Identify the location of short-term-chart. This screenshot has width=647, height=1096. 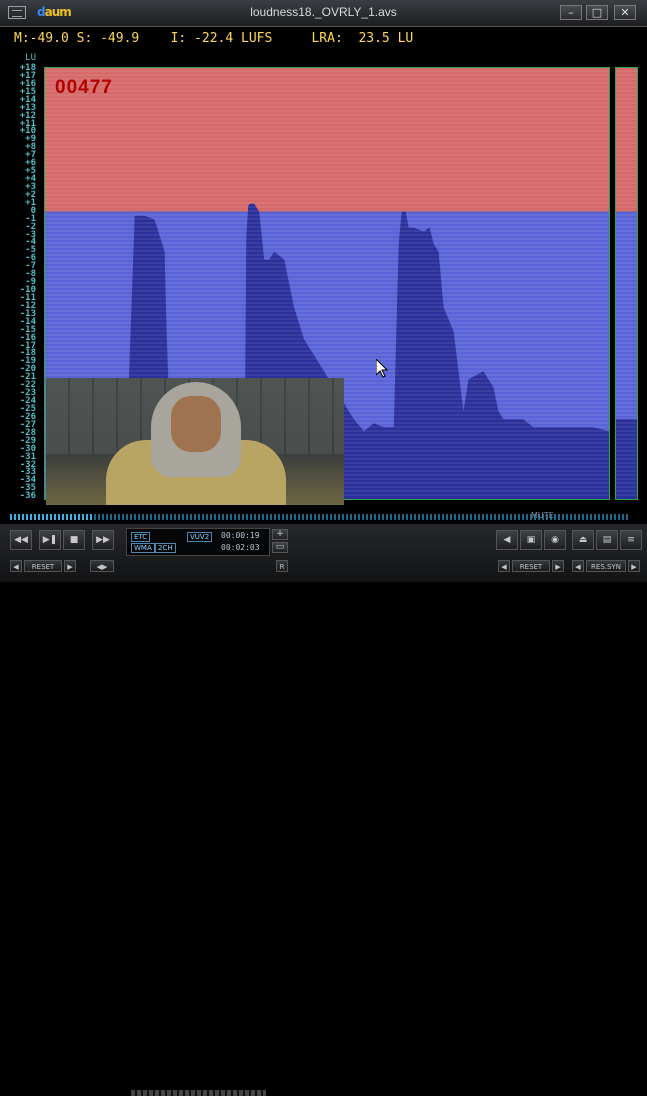
(626, 283).